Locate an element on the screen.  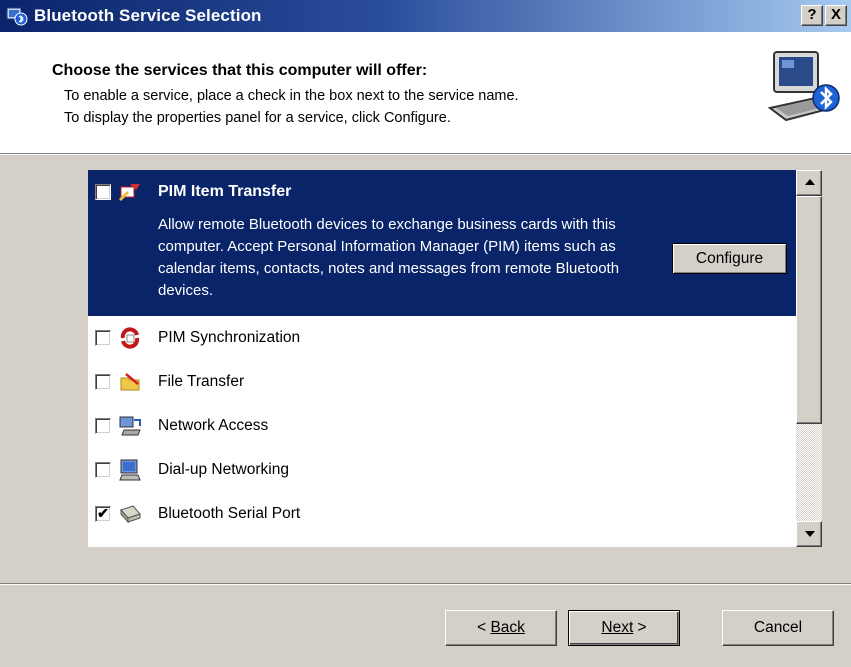
window-title: Bluetooth Service Selection is located at coordinates (148, 15).